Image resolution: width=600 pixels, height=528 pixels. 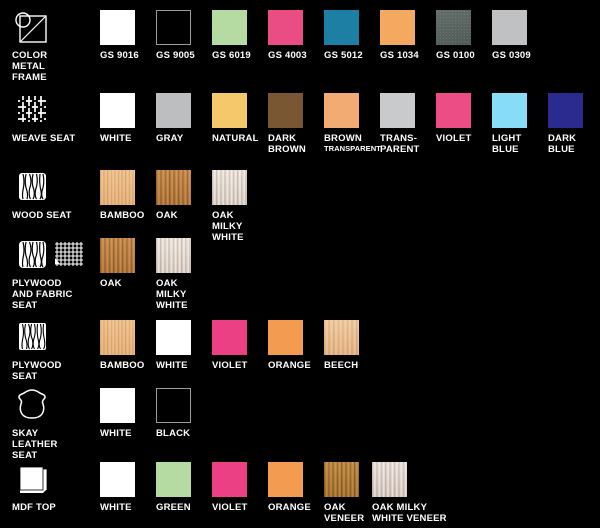 I want to click on category-color-metal-frame: COLOR METAL FRAME, so click(x=49, y=46).